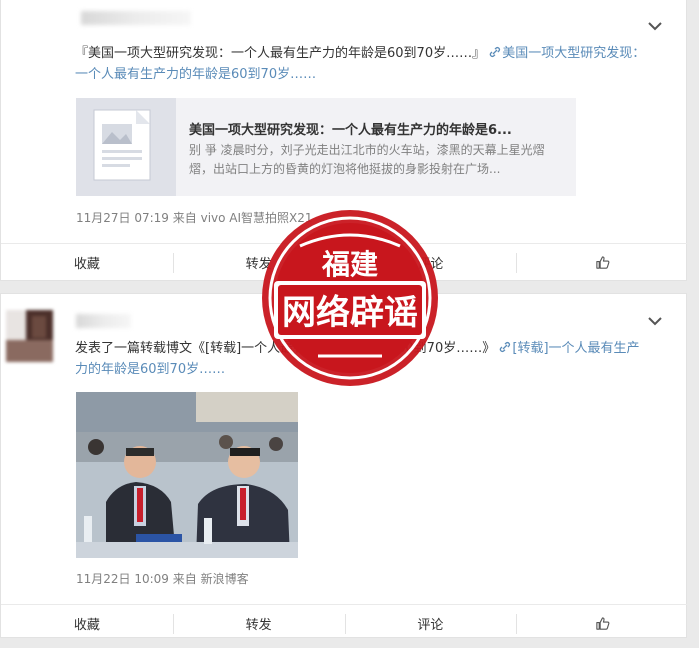  Describe the element at coordinates (280, 53) in the screenshot. I see `post-text-content: 『美国一项大型研究发现：一个人最有生产力的年龄是60到70岁……』` at that location.